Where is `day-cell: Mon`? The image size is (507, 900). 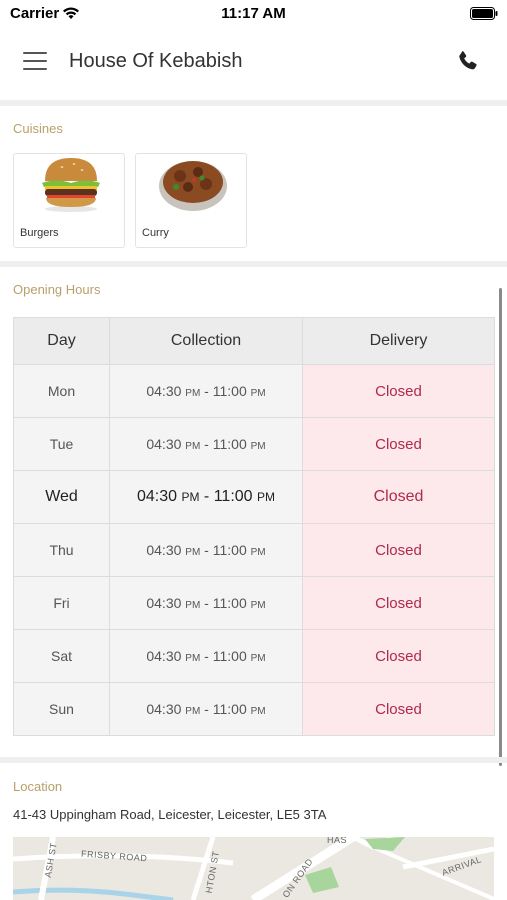 day-cell: Mon is located at coordinates (61, 391).